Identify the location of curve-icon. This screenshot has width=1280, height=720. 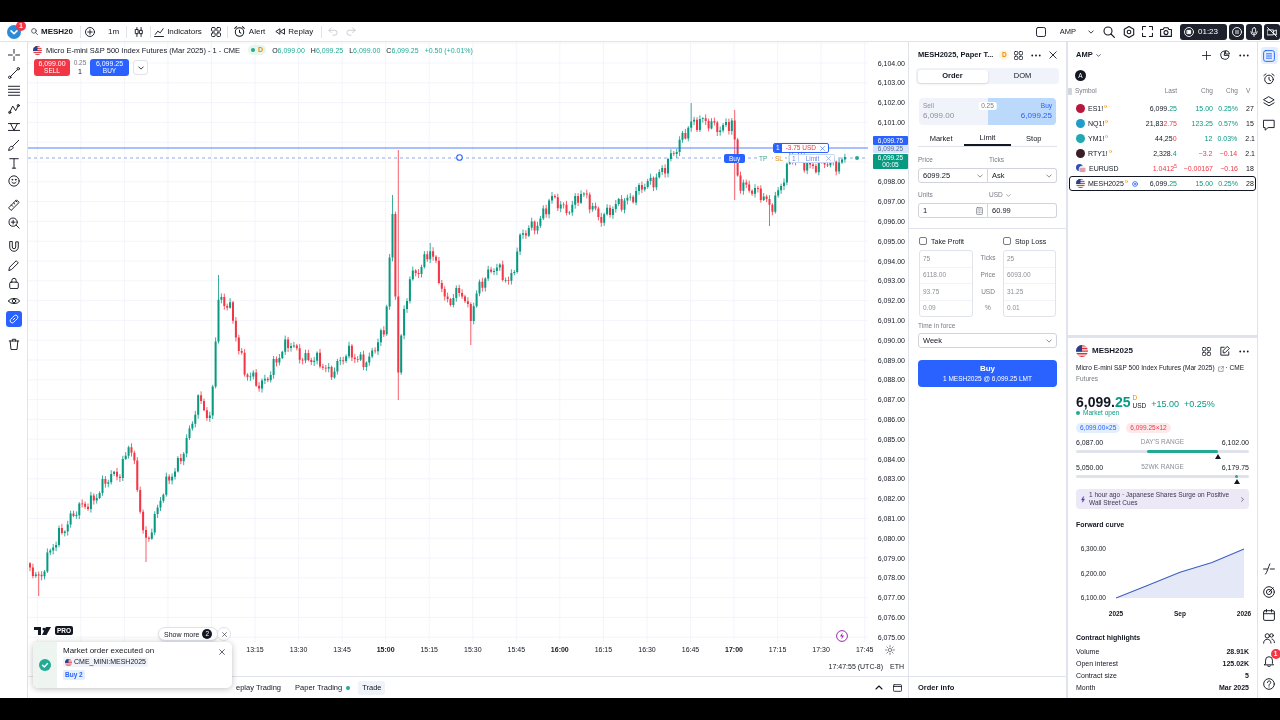
(1269, 568).